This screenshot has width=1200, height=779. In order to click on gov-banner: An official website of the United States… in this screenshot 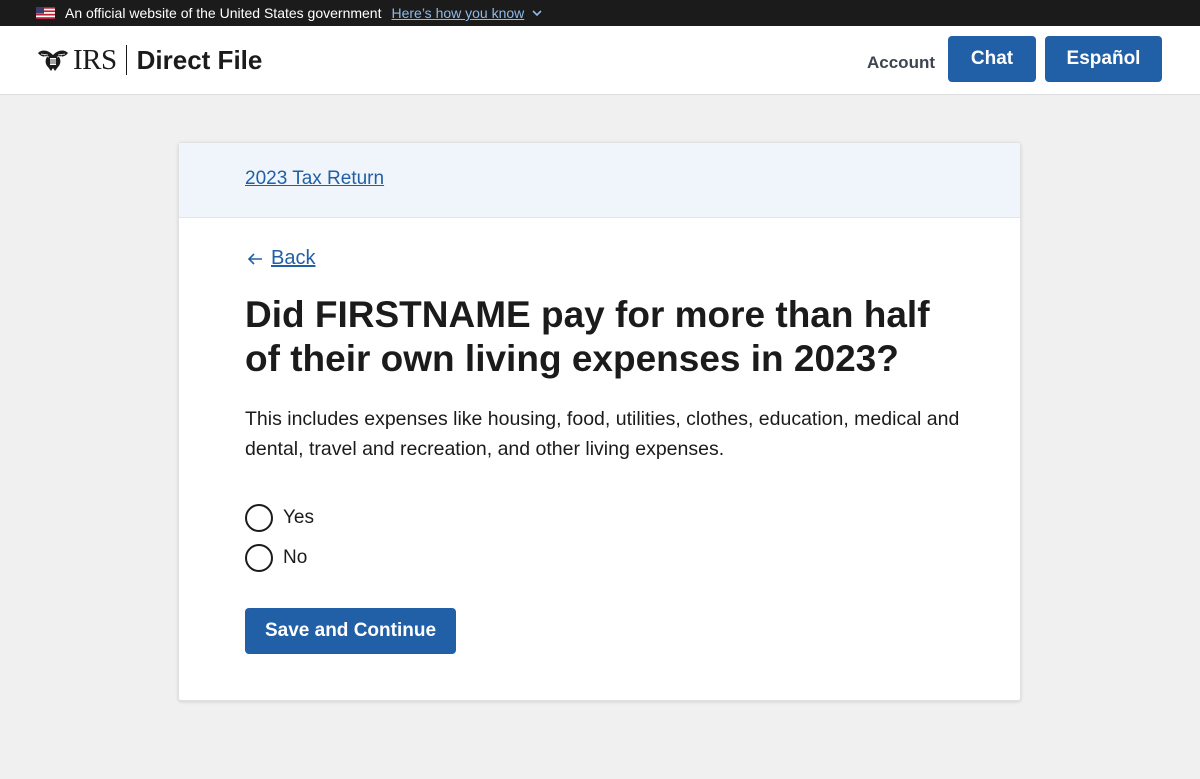, I will do `click(600, 13)`.